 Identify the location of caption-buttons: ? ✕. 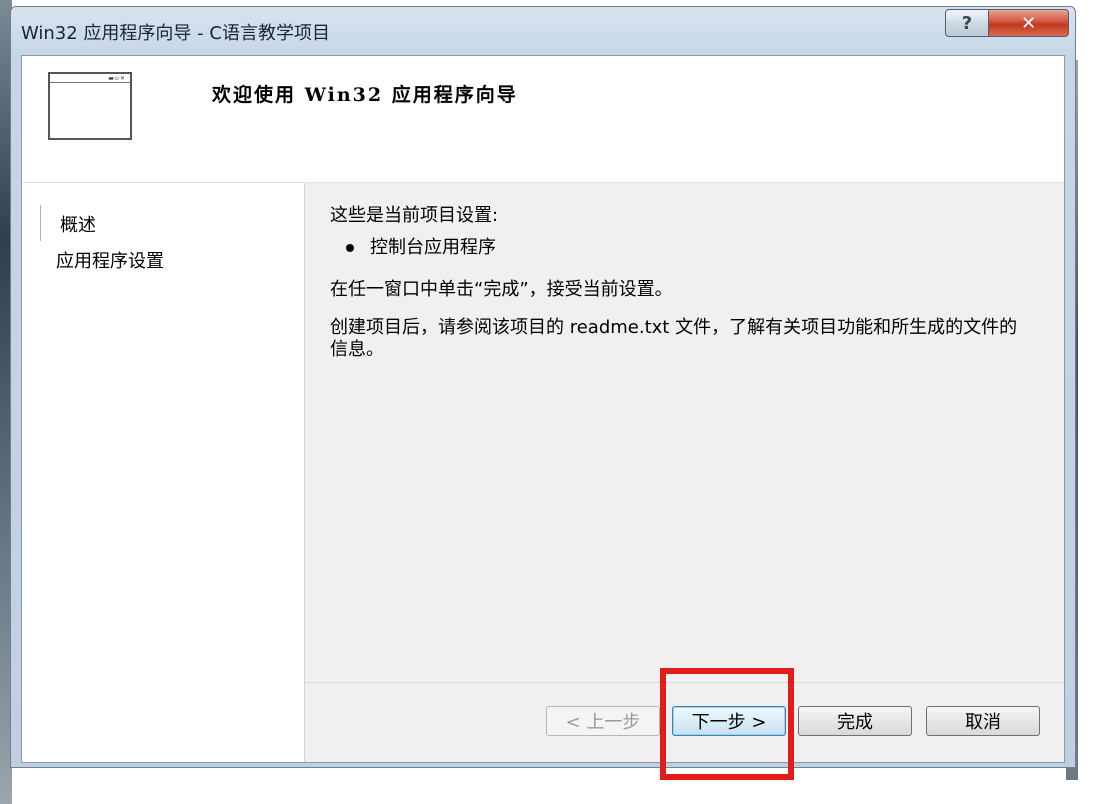
(1007, 24).